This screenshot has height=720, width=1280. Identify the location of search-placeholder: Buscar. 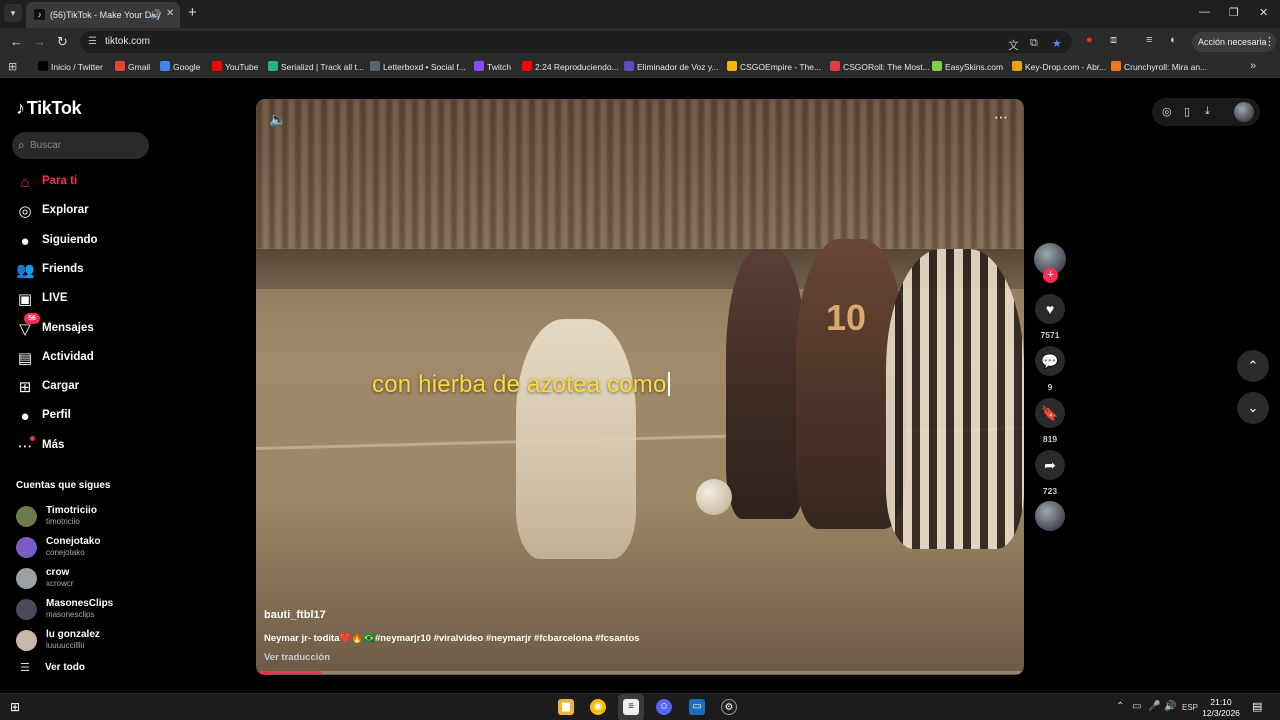
(46, 145).